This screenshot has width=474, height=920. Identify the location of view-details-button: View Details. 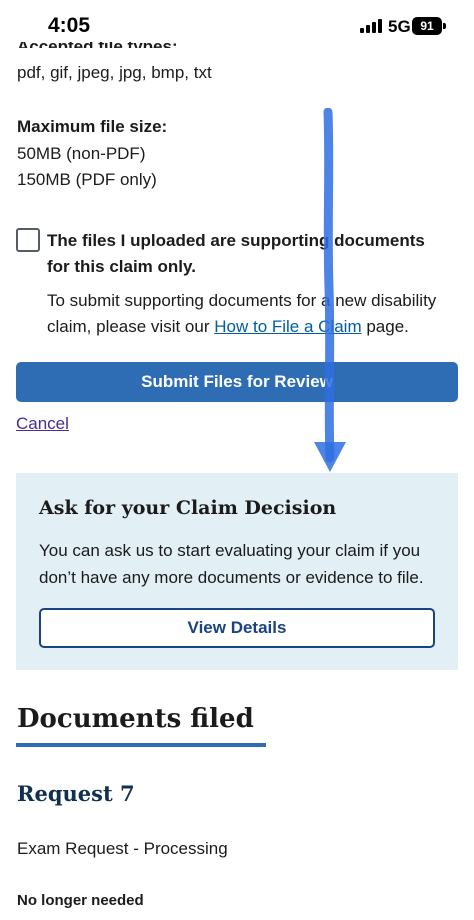
(237, 628).